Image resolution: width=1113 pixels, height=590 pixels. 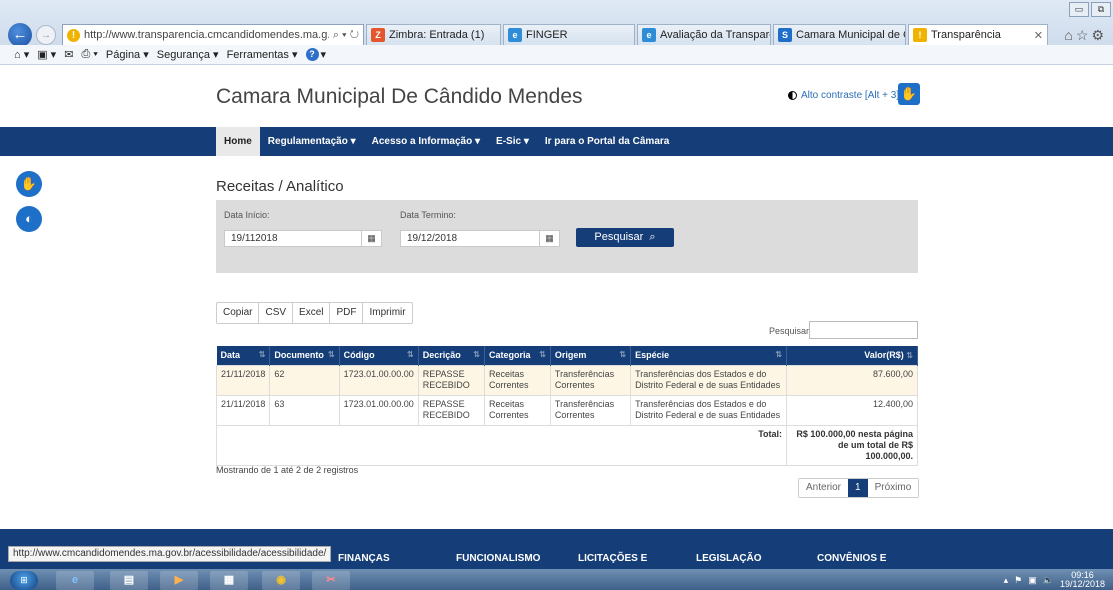 I want to click on col-decricao: Decrição ⇅, so click(x=452, y=355).